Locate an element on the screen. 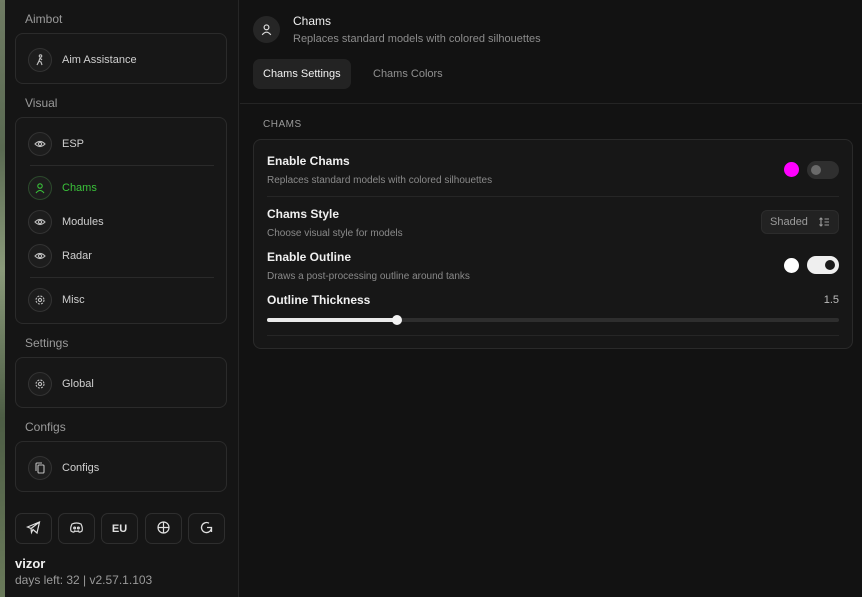  copy-icon is located at coordinates (40, 468).